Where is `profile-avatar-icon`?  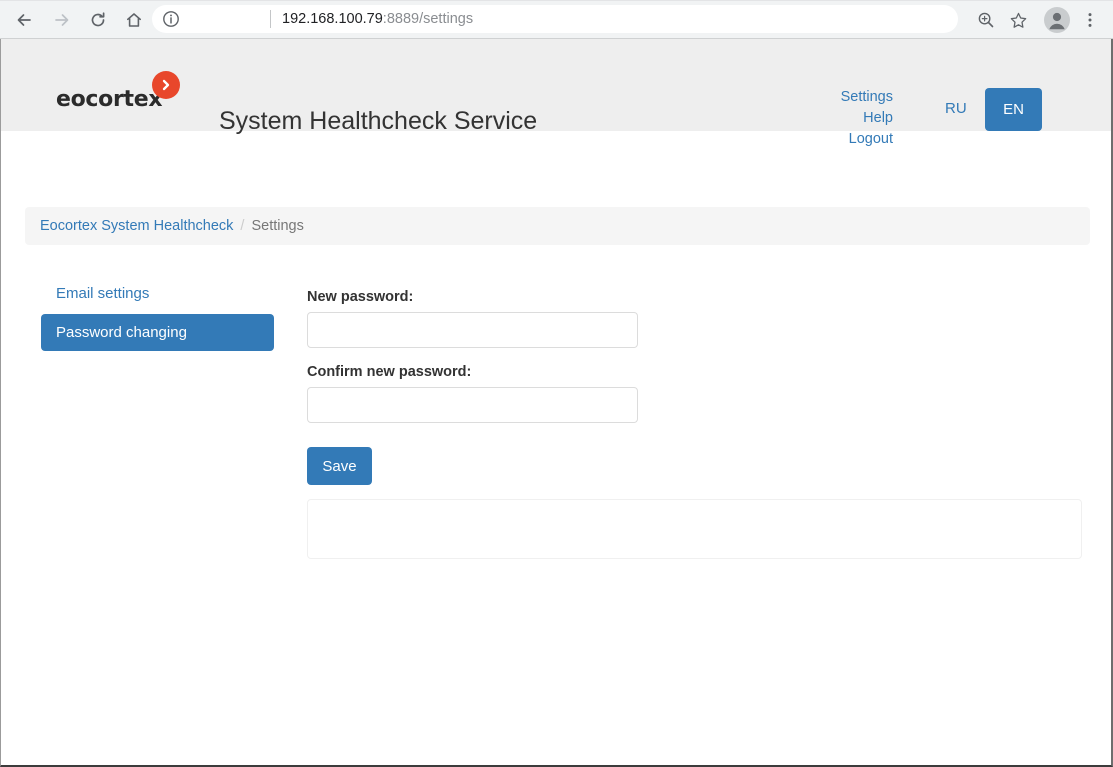
profile-avatar-icon is located at coordinates (1057, 20).